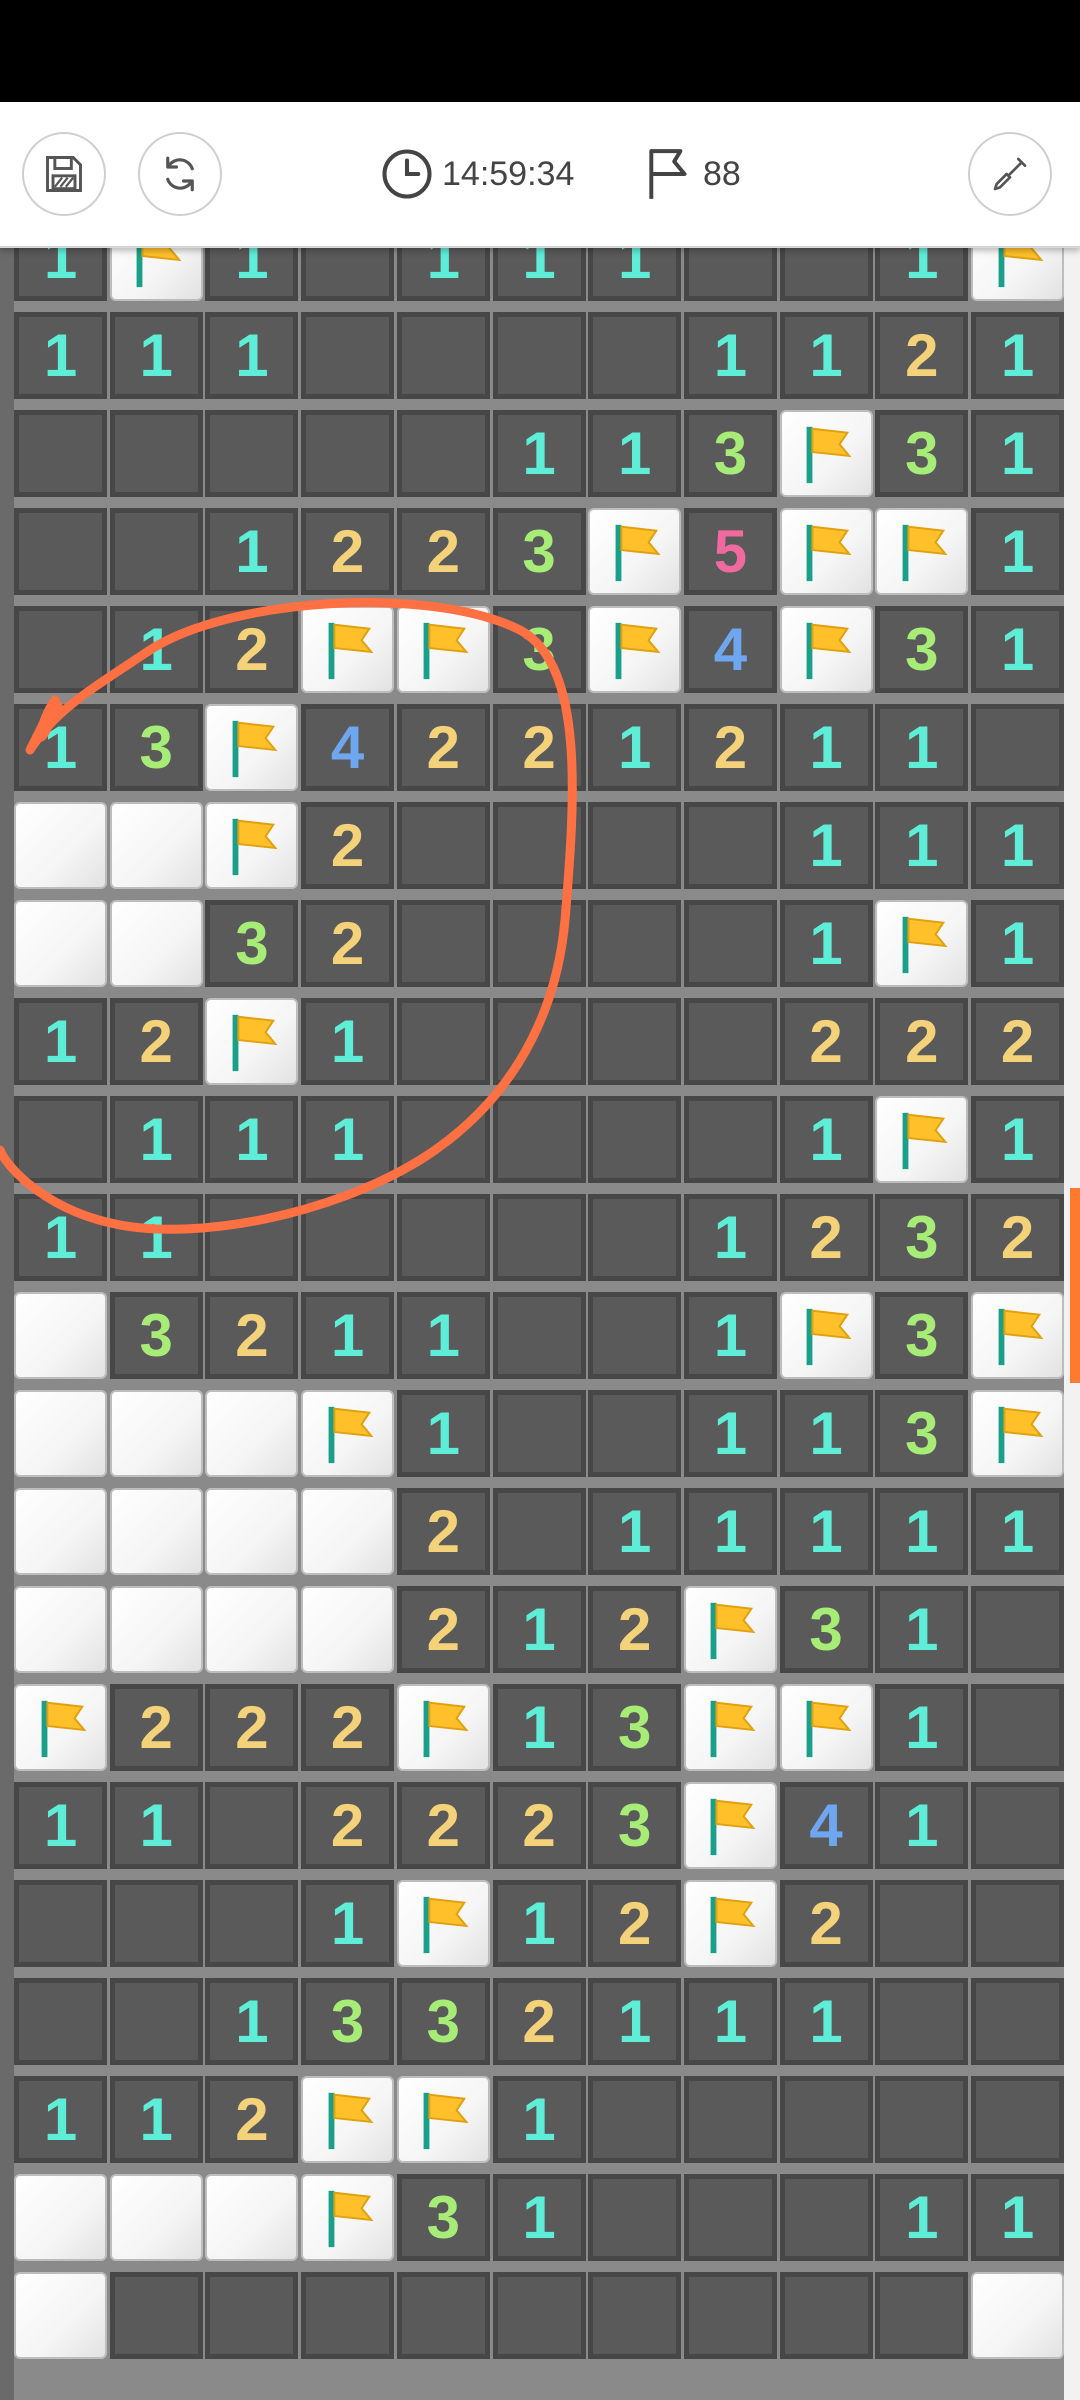 The height and width of the screenshot is (2400, 1080). Describe the element at coordinates (180, 174) in the screenshot. I see `restart-button` at that location.